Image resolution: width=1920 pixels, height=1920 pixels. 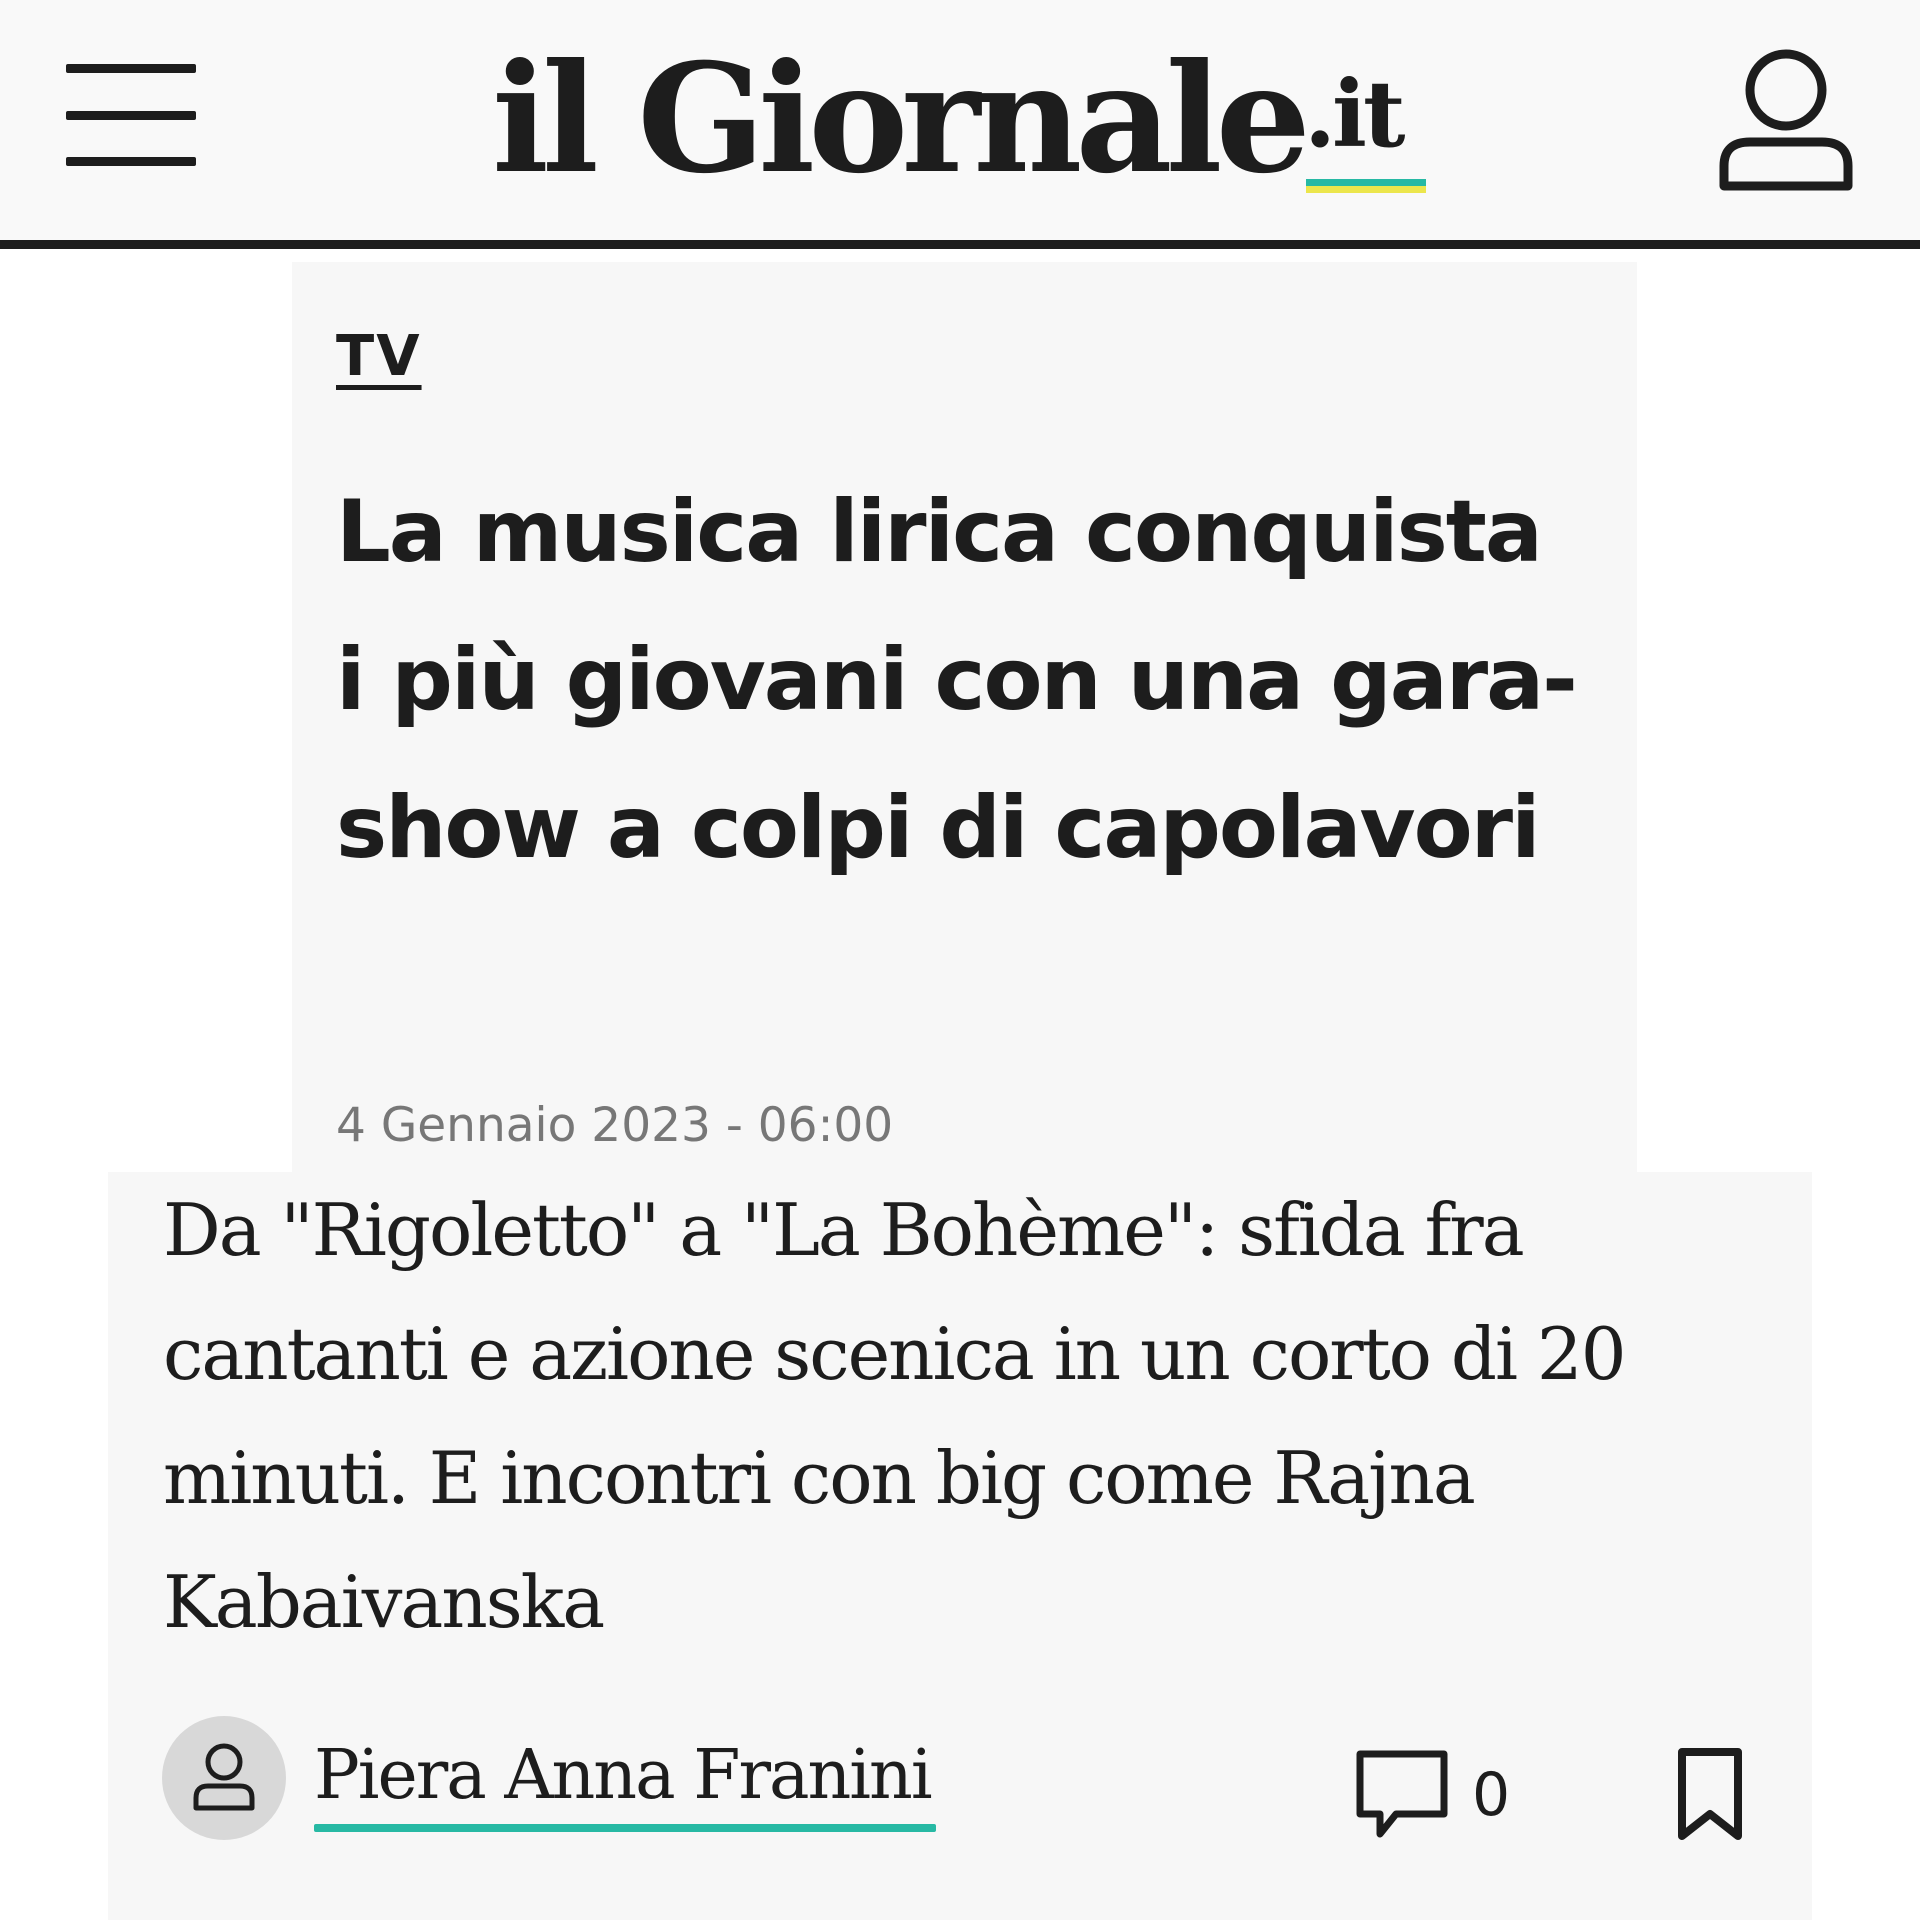 I want to click on site-header: il Giornale .it, so click(x=960, y=120).